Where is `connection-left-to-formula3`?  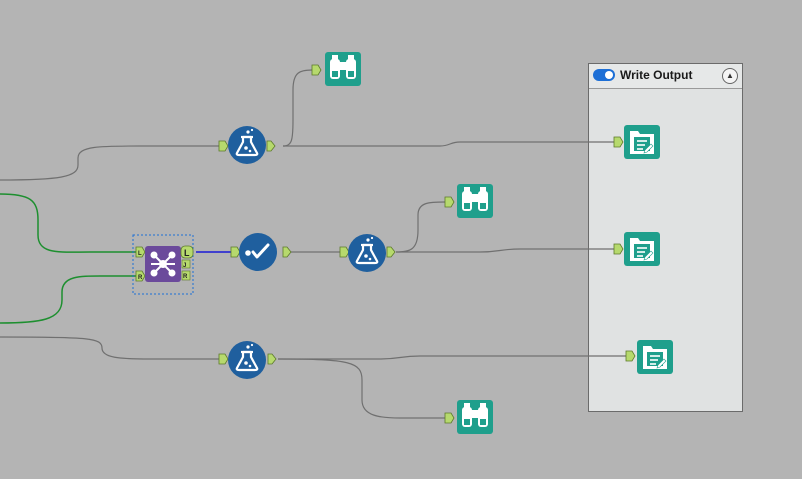
connection-left-to-formula3 is located at coordinates (109, 348).